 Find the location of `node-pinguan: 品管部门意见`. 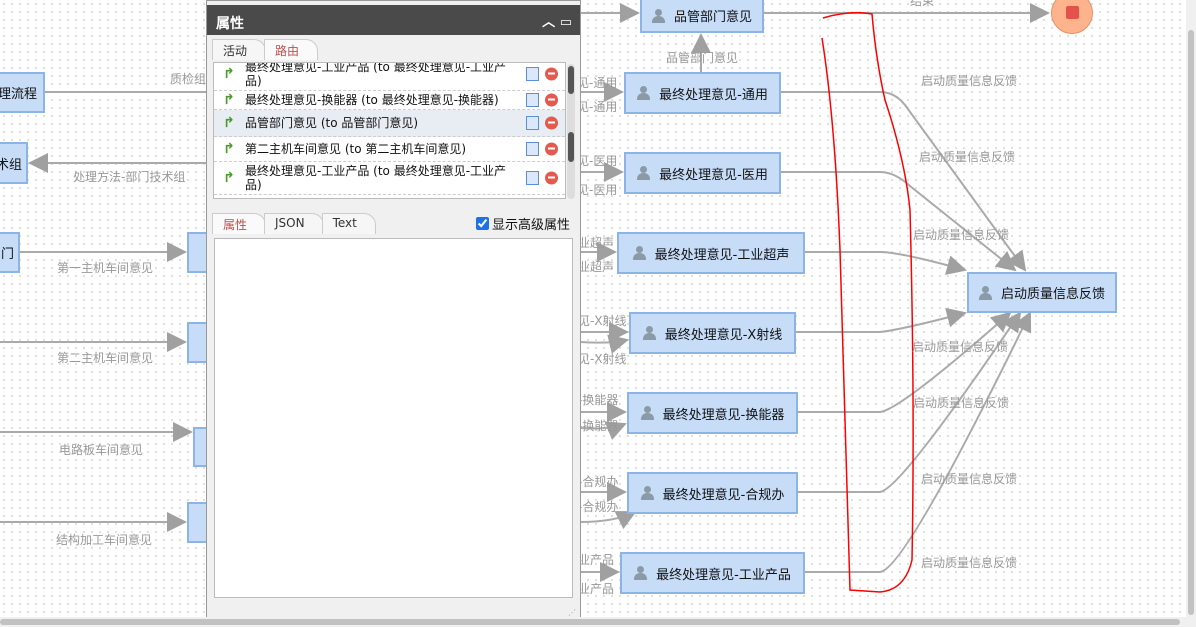

node-pinguan: 品管部门意见 is located at coordinates (702, 16).